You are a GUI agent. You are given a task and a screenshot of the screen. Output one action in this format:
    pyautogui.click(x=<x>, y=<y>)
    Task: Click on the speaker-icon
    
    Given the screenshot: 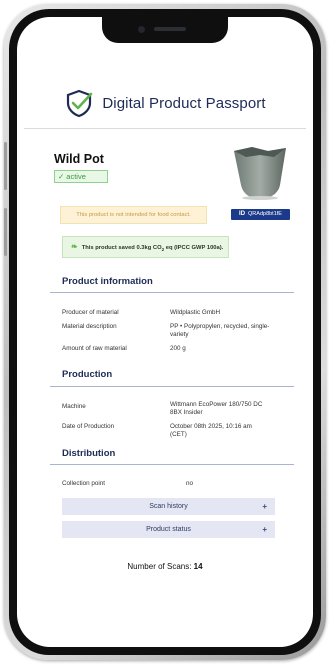 What is the action you would take?
    pyautogui.click(x=170, y=29)
    